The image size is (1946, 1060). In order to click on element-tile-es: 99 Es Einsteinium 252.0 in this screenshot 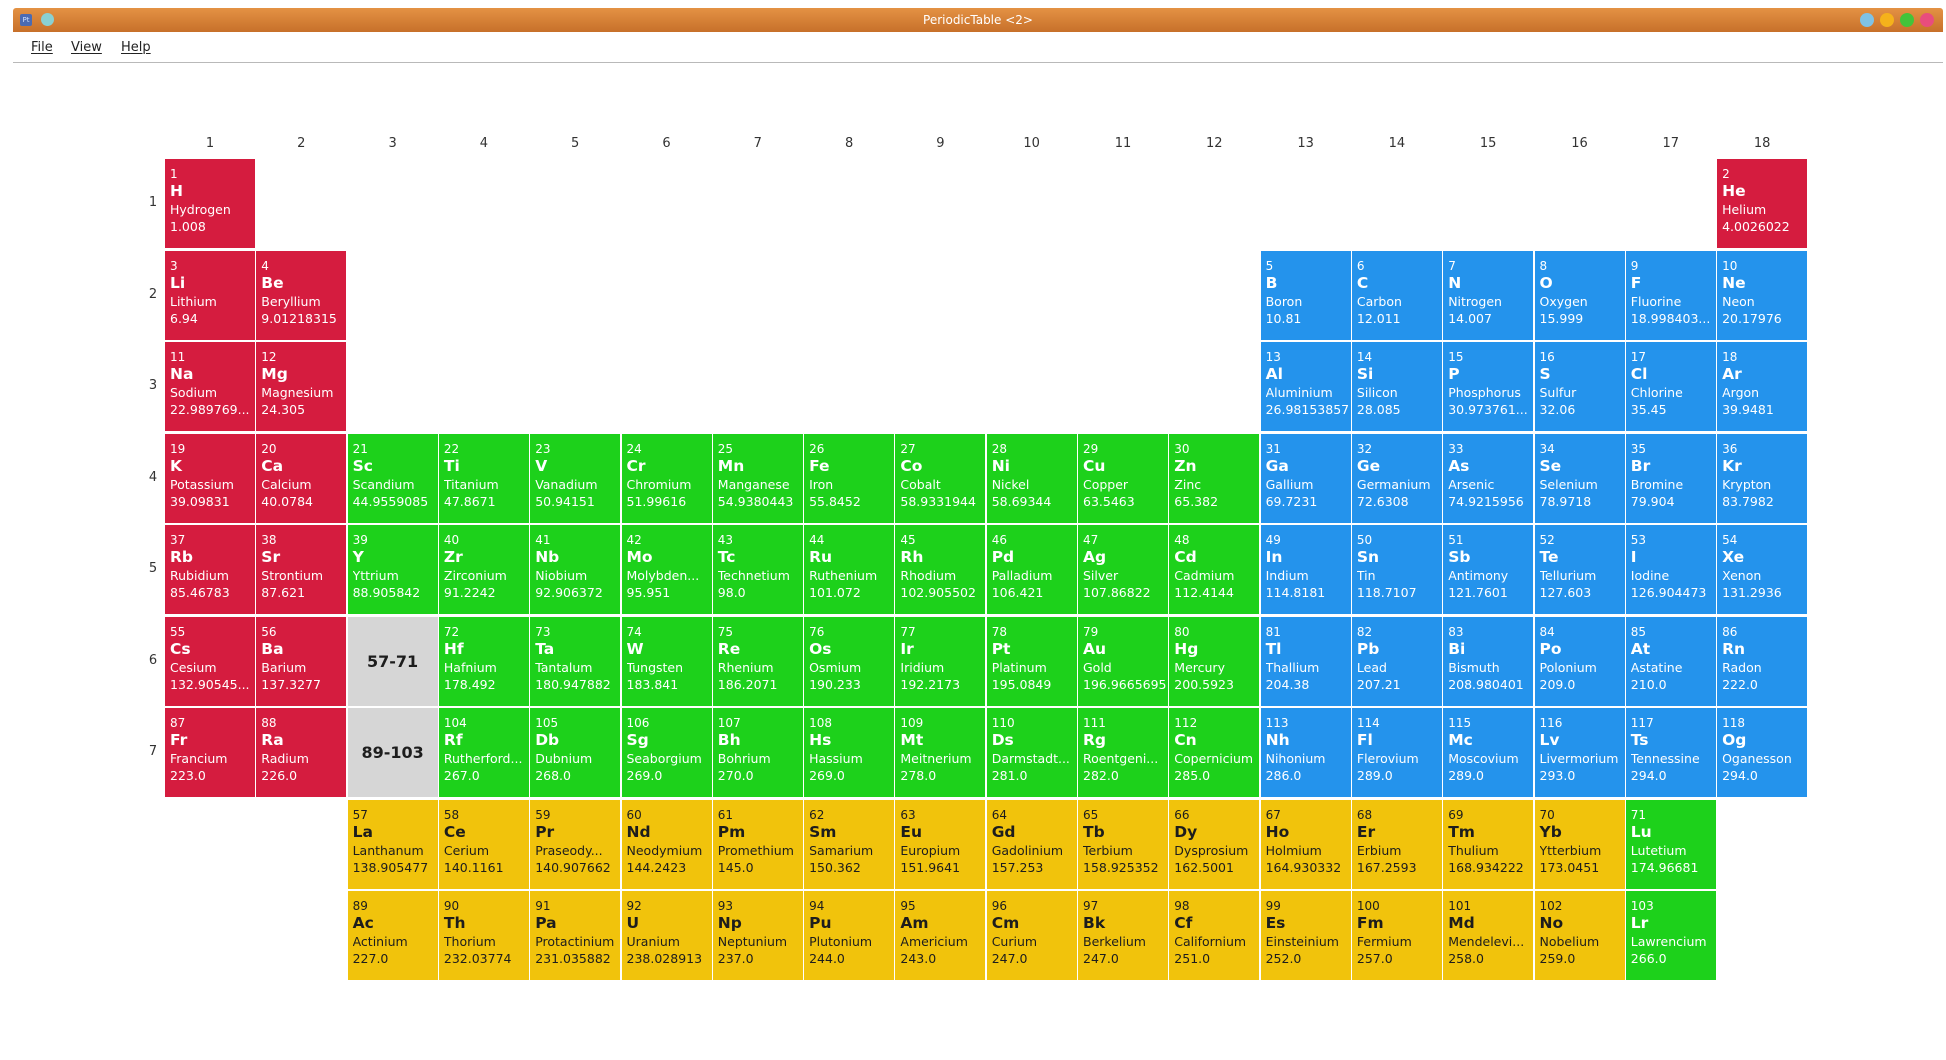, I will do `click(1305, 935)`.